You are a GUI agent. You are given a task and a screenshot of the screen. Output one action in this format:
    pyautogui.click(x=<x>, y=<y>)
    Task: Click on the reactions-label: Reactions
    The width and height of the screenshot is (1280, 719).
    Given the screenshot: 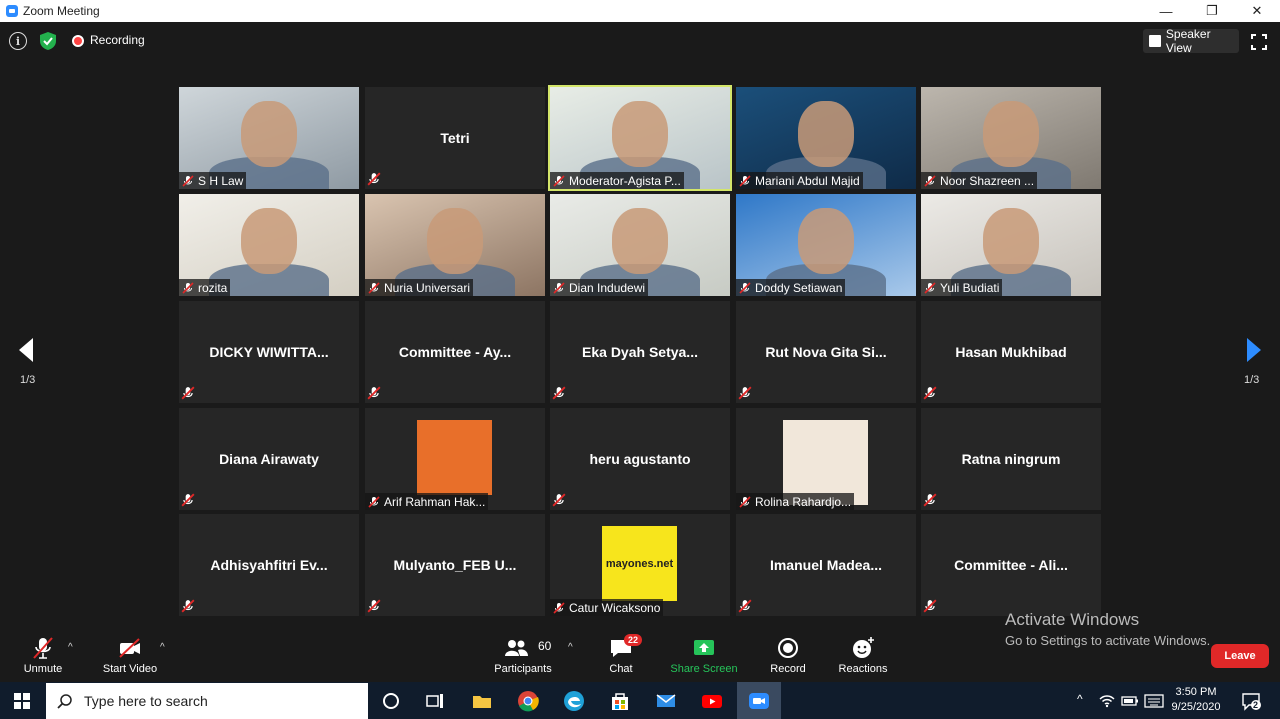 What is the action you would take?
    pyautogui.click(x=863, y=669)
    